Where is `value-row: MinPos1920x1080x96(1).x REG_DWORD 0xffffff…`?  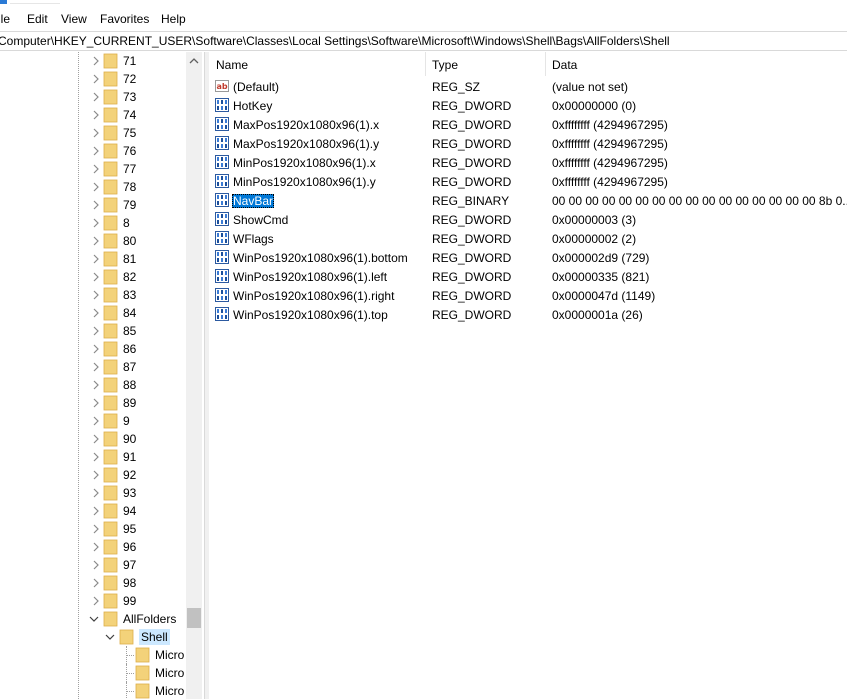 value-row: MinPos1920x1080x96(1).x REG_DWORD 0xffffff… is located at coordinates (528, 162).